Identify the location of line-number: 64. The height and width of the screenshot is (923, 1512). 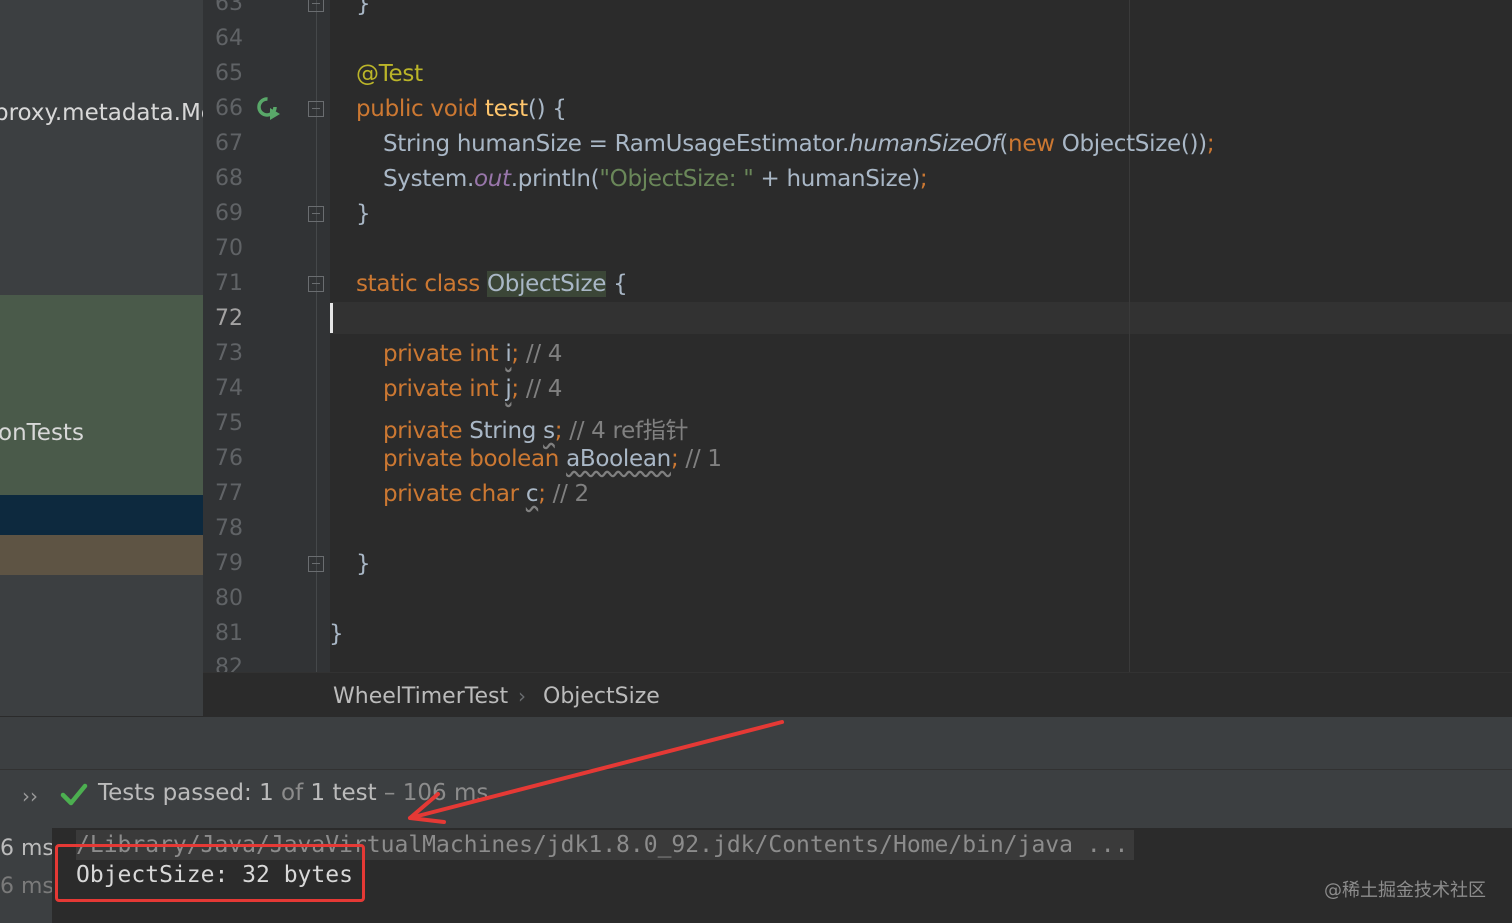
(229, 38).